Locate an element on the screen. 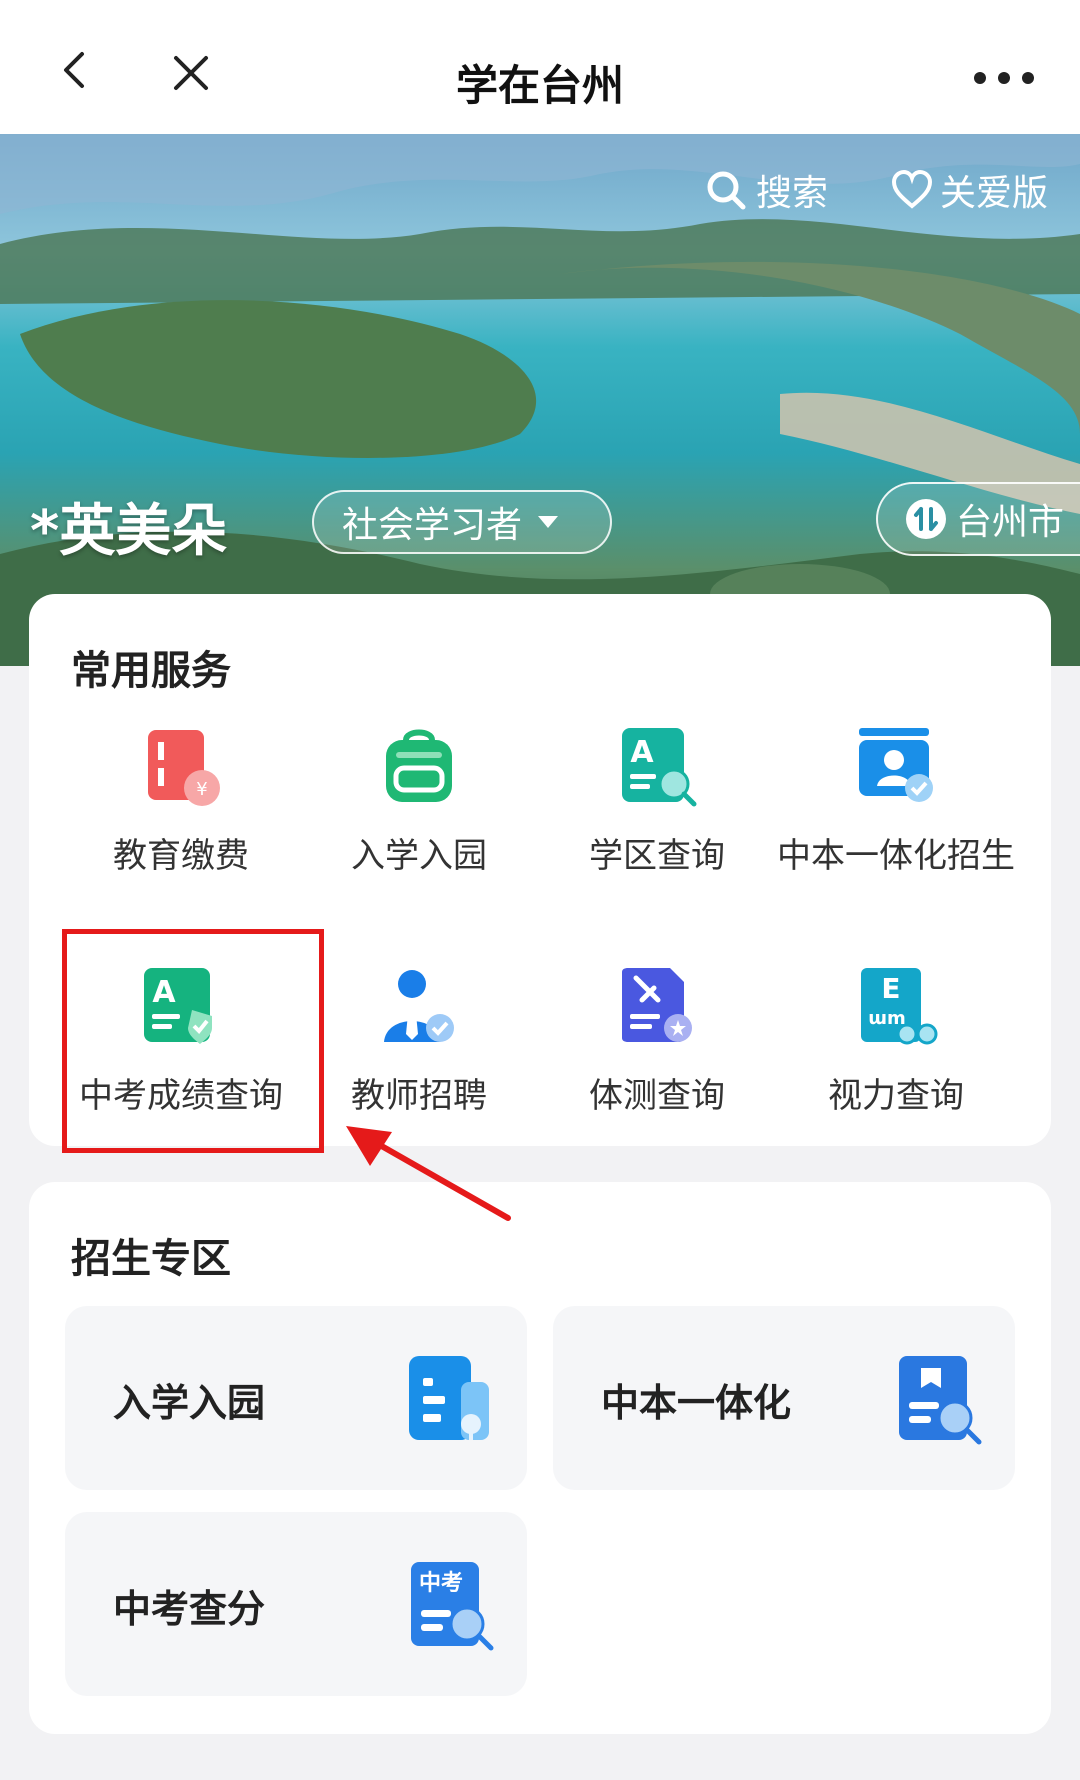 This screenshot has width=1080, height=1780. pointer-arrow-icon is located at coordinates (428, 1173).